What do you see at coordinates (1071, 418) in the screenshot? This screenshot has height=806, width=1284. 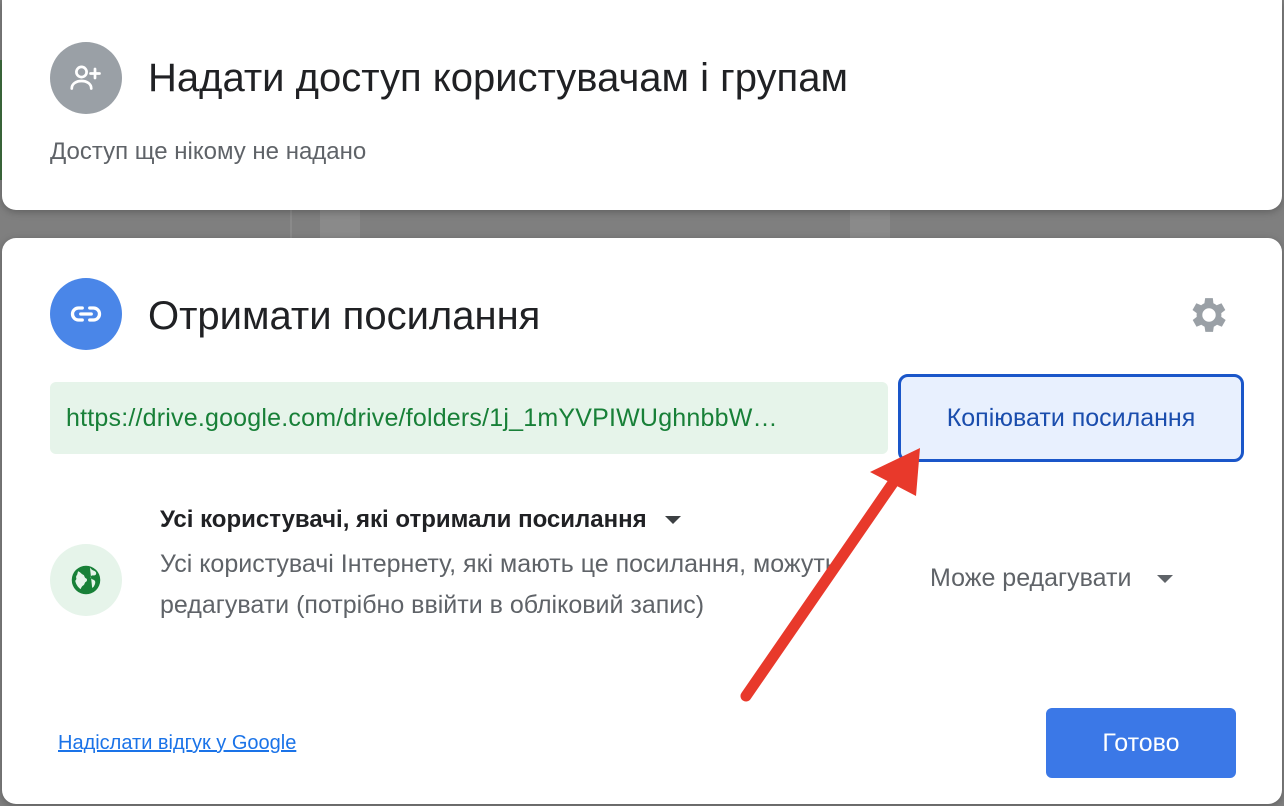 I see `copy-link-button: Копіювати посилання` at bounding box center [1071, 418].